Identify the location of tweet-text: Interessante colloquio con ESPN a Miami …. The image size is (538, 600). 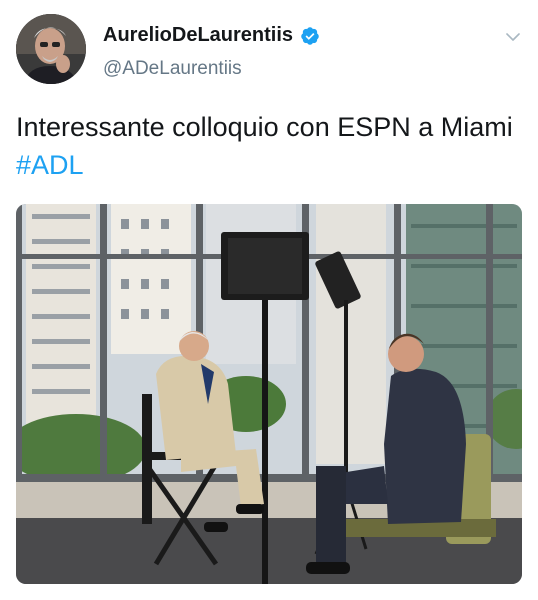
(266, 146).